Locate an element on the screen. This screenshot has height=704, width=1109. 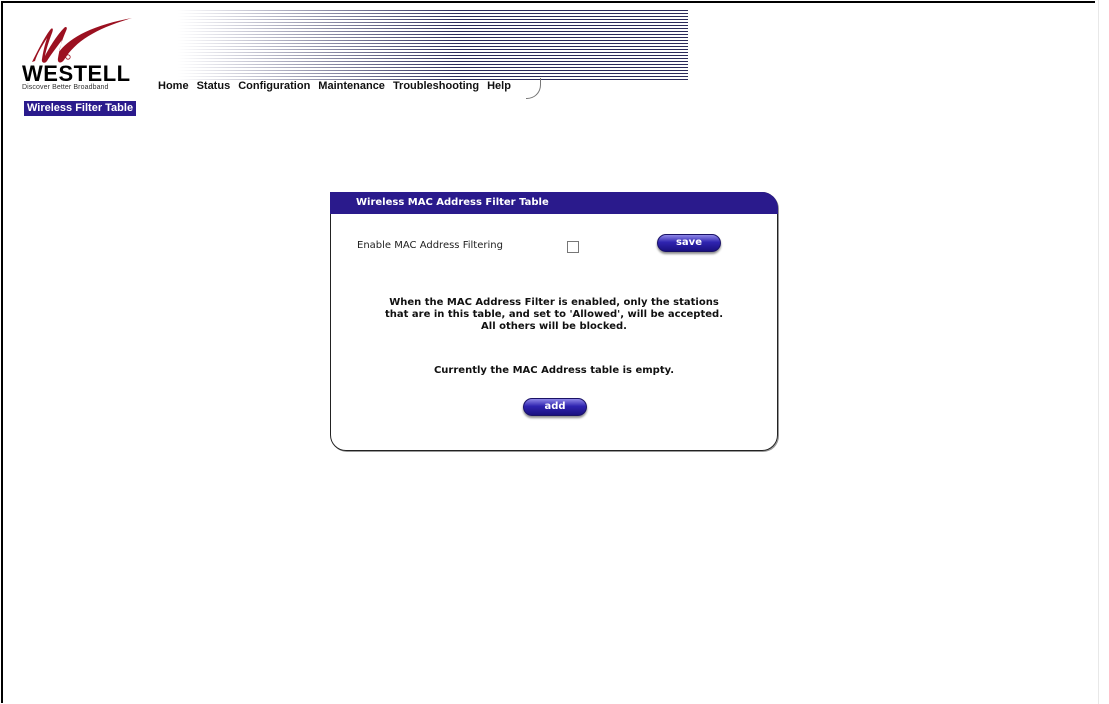
brand-name: WESTELL is located at coordinates (76, 73).